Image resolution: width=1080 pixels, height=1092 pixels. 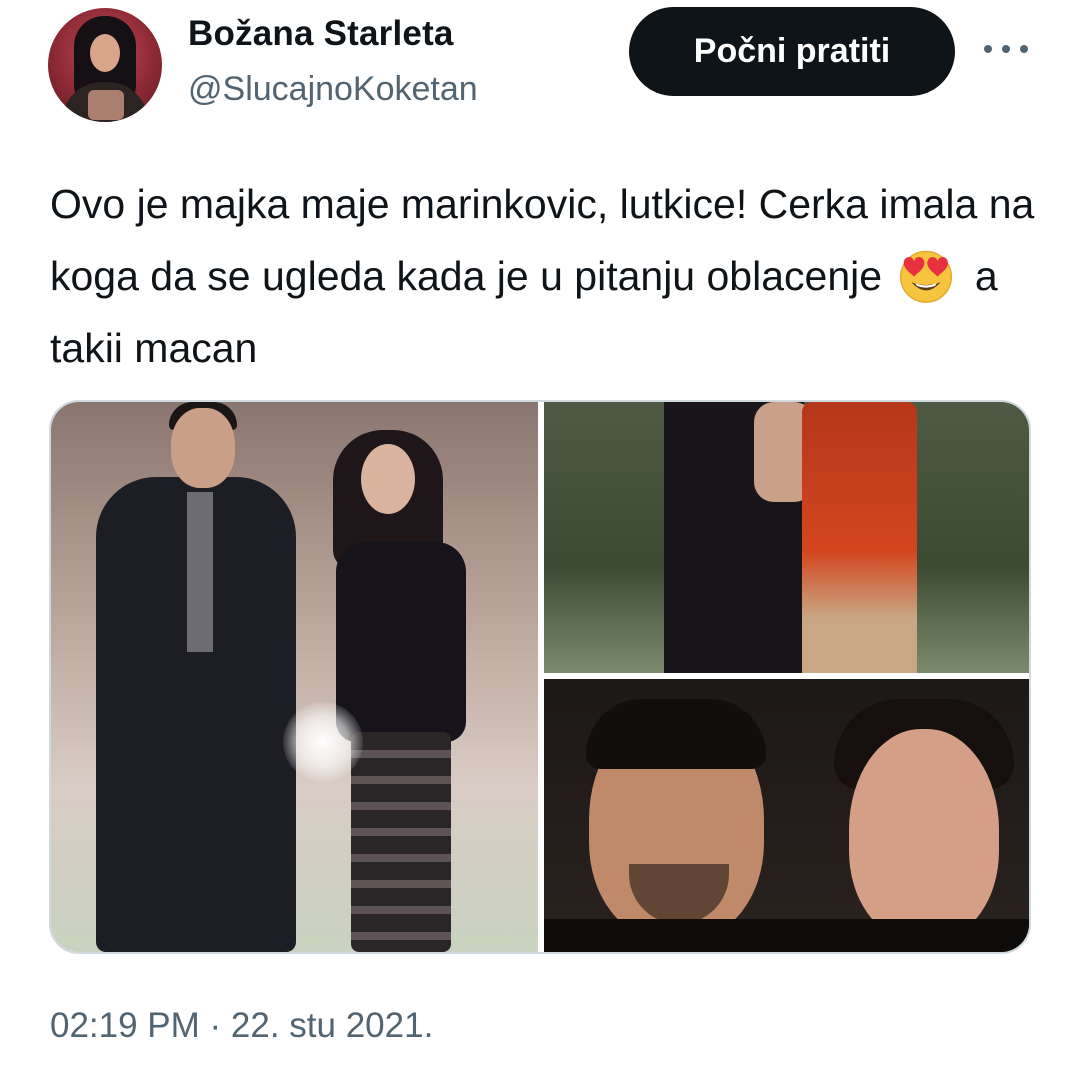 What do you see at coordinates (106, 105) in the screenshot?
I see `avatar-shirt-print` at bounding box center [106, 105].